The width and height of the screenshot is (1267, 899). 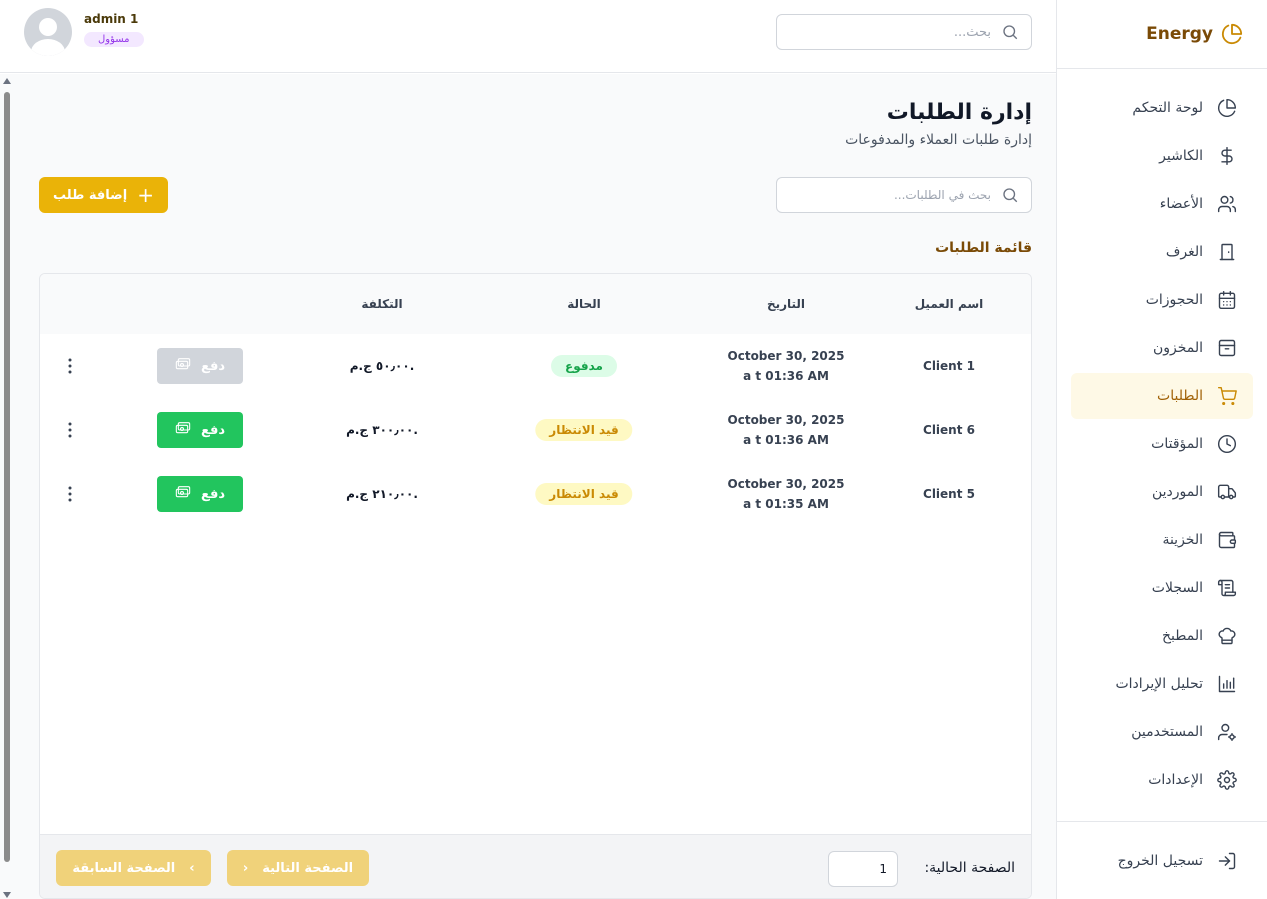 I want to click on sidebar-item-label: الأعضاء, so click(x=1181, y=204).